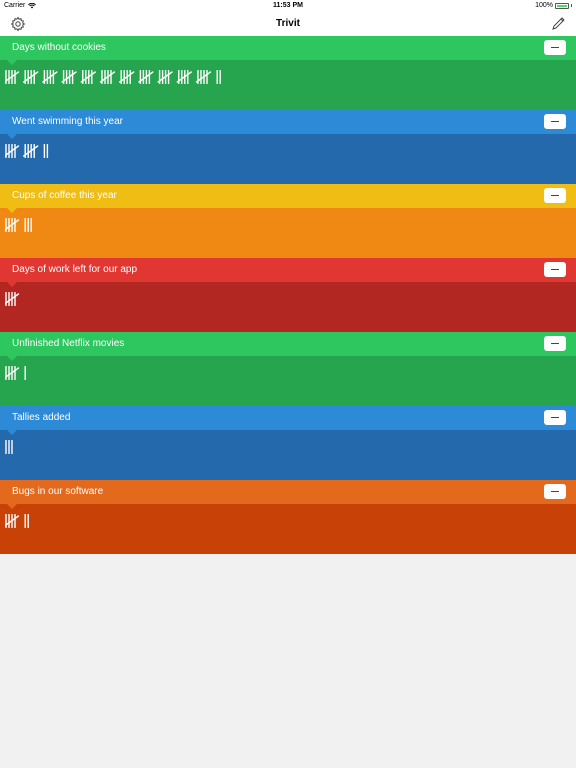  I want to click on counter-header: Cups of coffee this year, so click(288, 196).